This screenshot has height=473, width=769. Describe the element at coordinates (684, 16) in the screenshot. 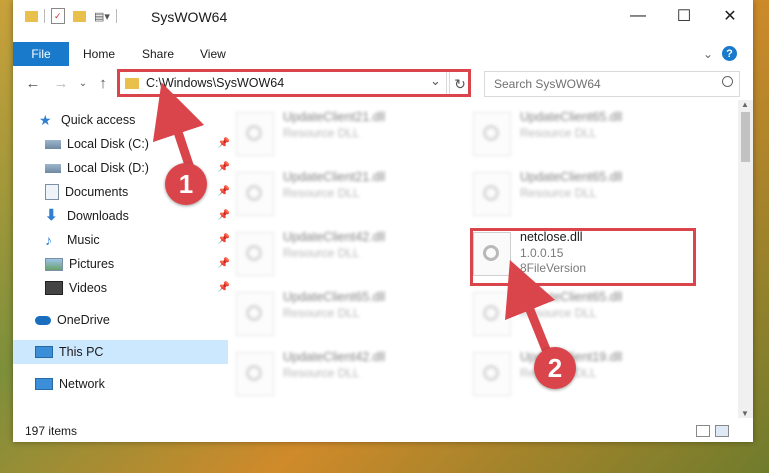

I see `maximize-button: ☐` at that location.